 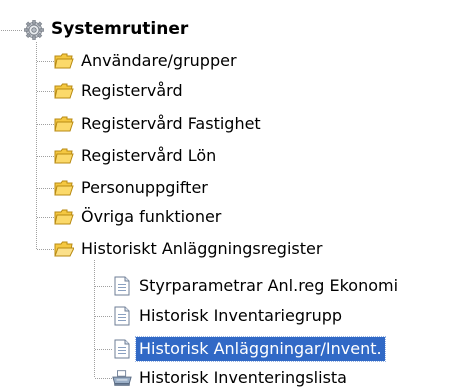 I want to click on tree-node-systemrutiner: Systemrutiner, so click(x=107, y=30).